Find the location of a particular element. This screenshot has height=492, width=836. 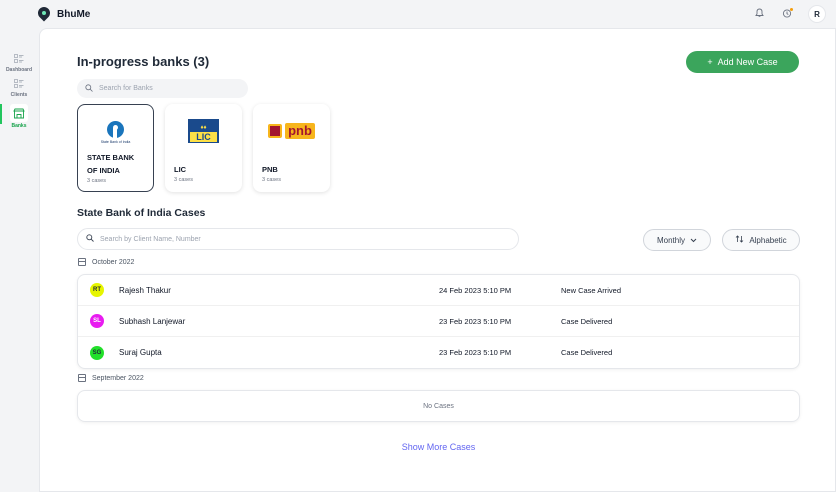

alphabetic-sort-button: Alphabetic is located at coordinates (761, 240).